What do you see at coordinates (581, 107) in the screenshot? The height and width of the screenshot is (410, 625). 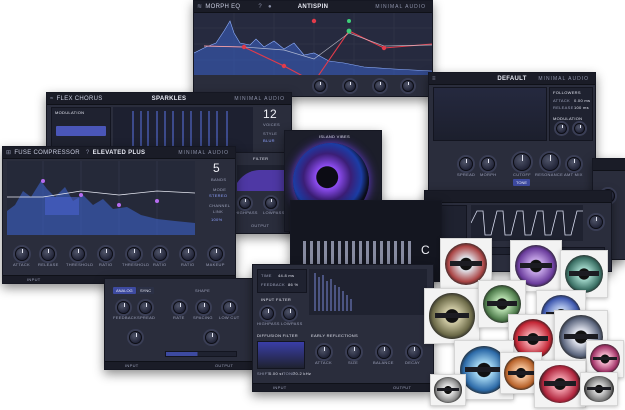 I see `release-value: 100 ms` at bounding box center [581, 107].